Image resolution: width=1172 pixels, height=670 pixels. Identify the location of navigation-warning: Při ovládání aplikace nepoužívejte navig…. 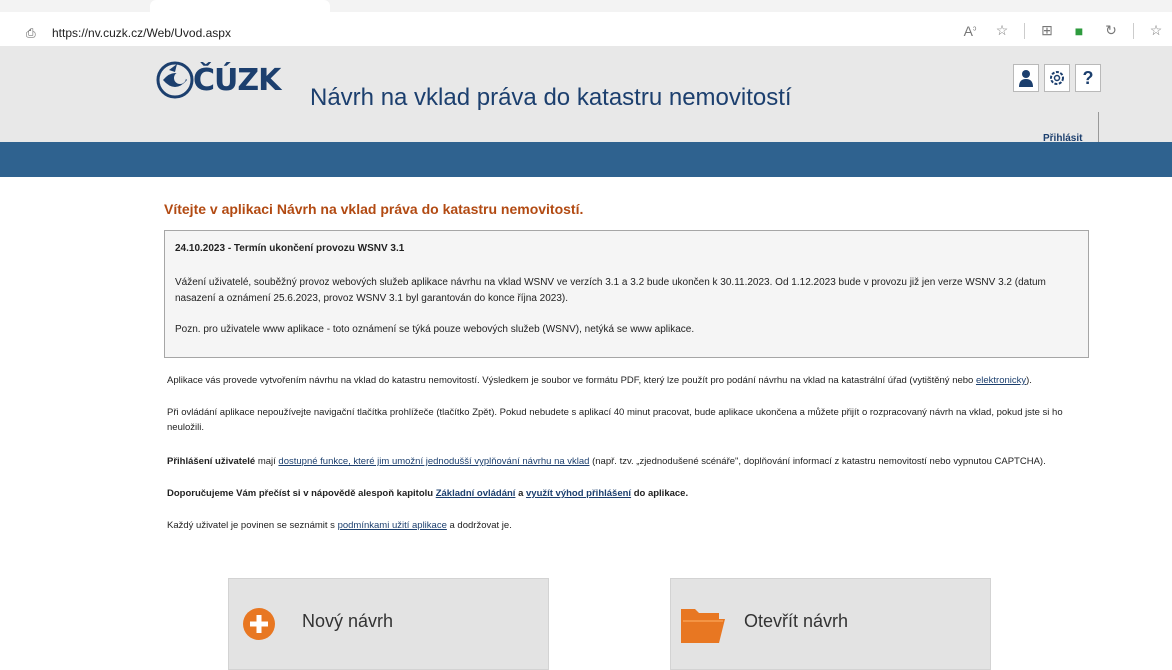
(615, 420).